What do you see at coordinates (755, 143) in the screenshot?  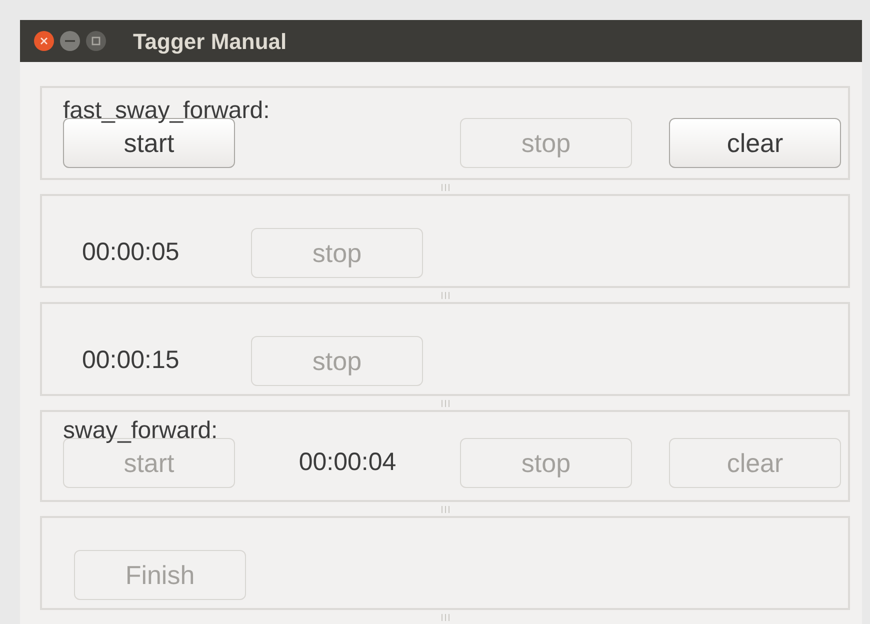 I see `button: clear` at bounding box center [755, 143].